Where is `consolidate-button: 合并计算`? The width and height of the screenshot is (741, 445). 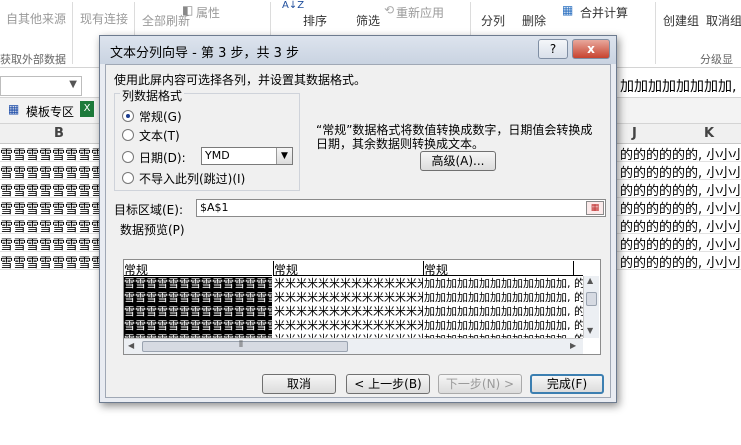 consolidate-button: 合并计算 is located at coordinates (604, 12).